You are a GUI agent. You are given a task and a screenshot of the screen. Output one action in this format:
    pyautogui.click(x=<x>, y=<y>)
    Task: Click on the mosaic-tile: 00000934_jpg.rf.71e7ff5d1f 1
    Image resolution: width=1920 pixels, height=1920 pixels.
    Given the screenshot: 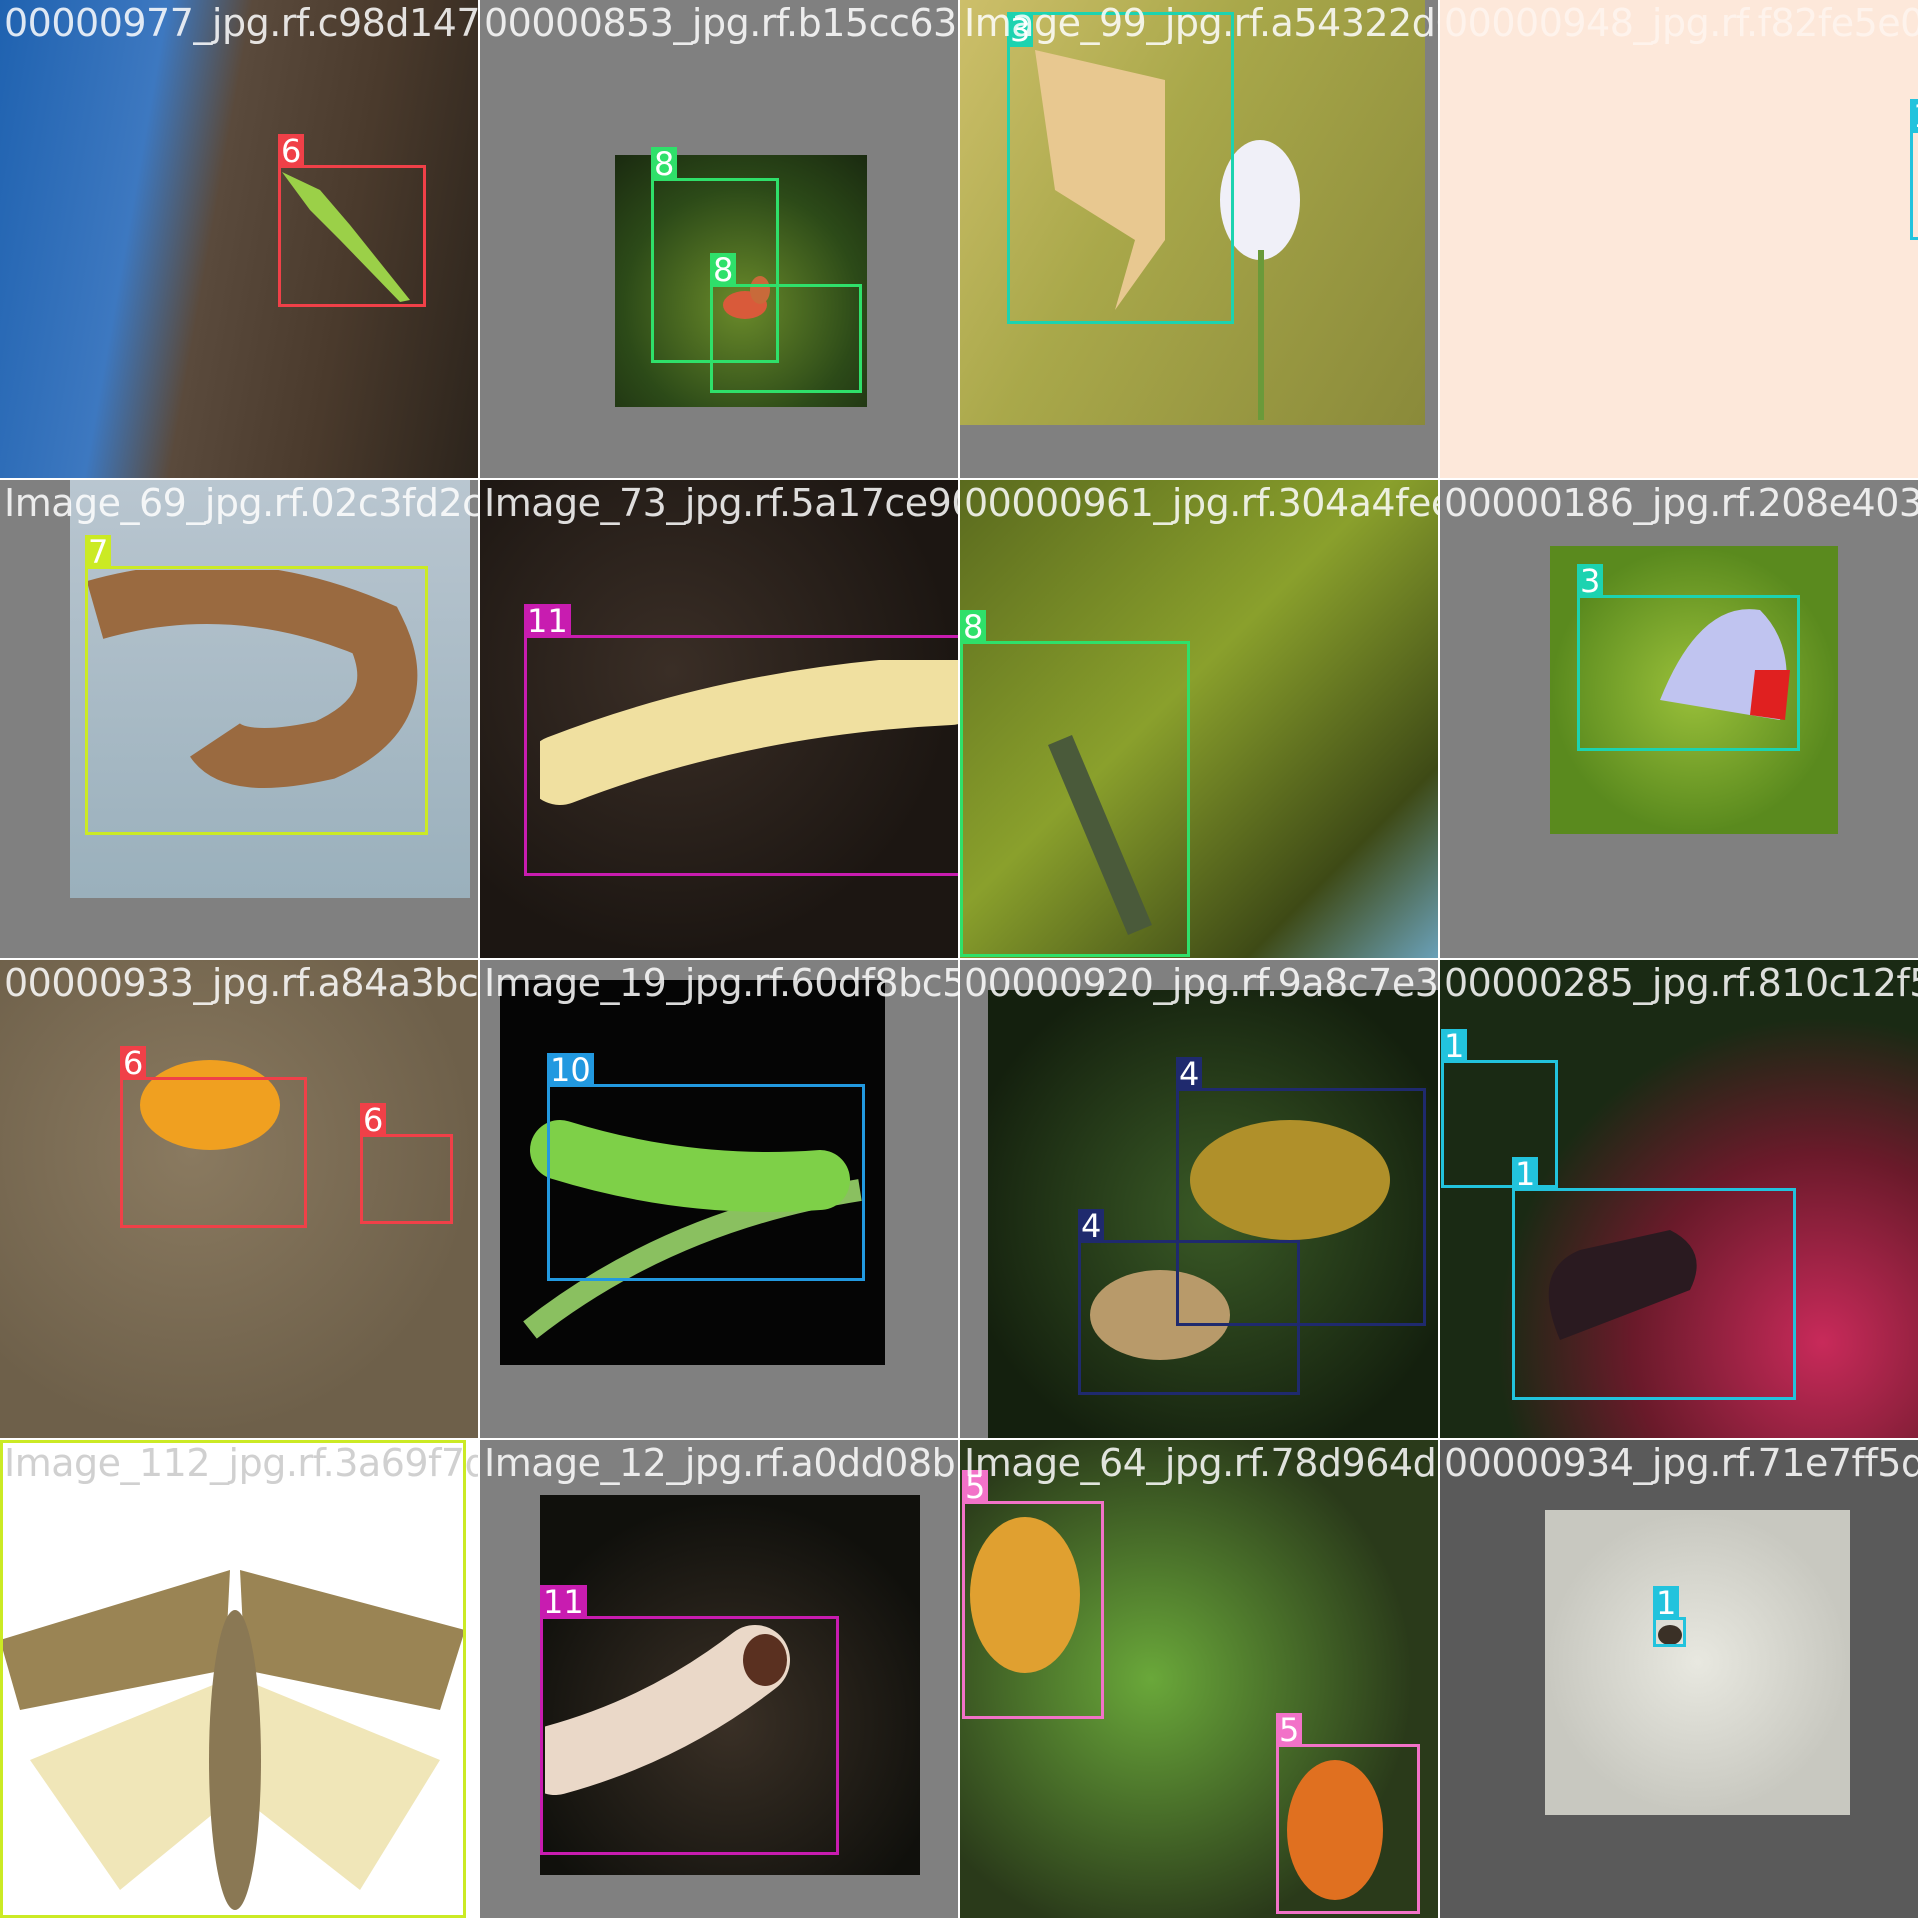 What is the action you would take?
    pyautogui.click(x=1679, y=1679)
    